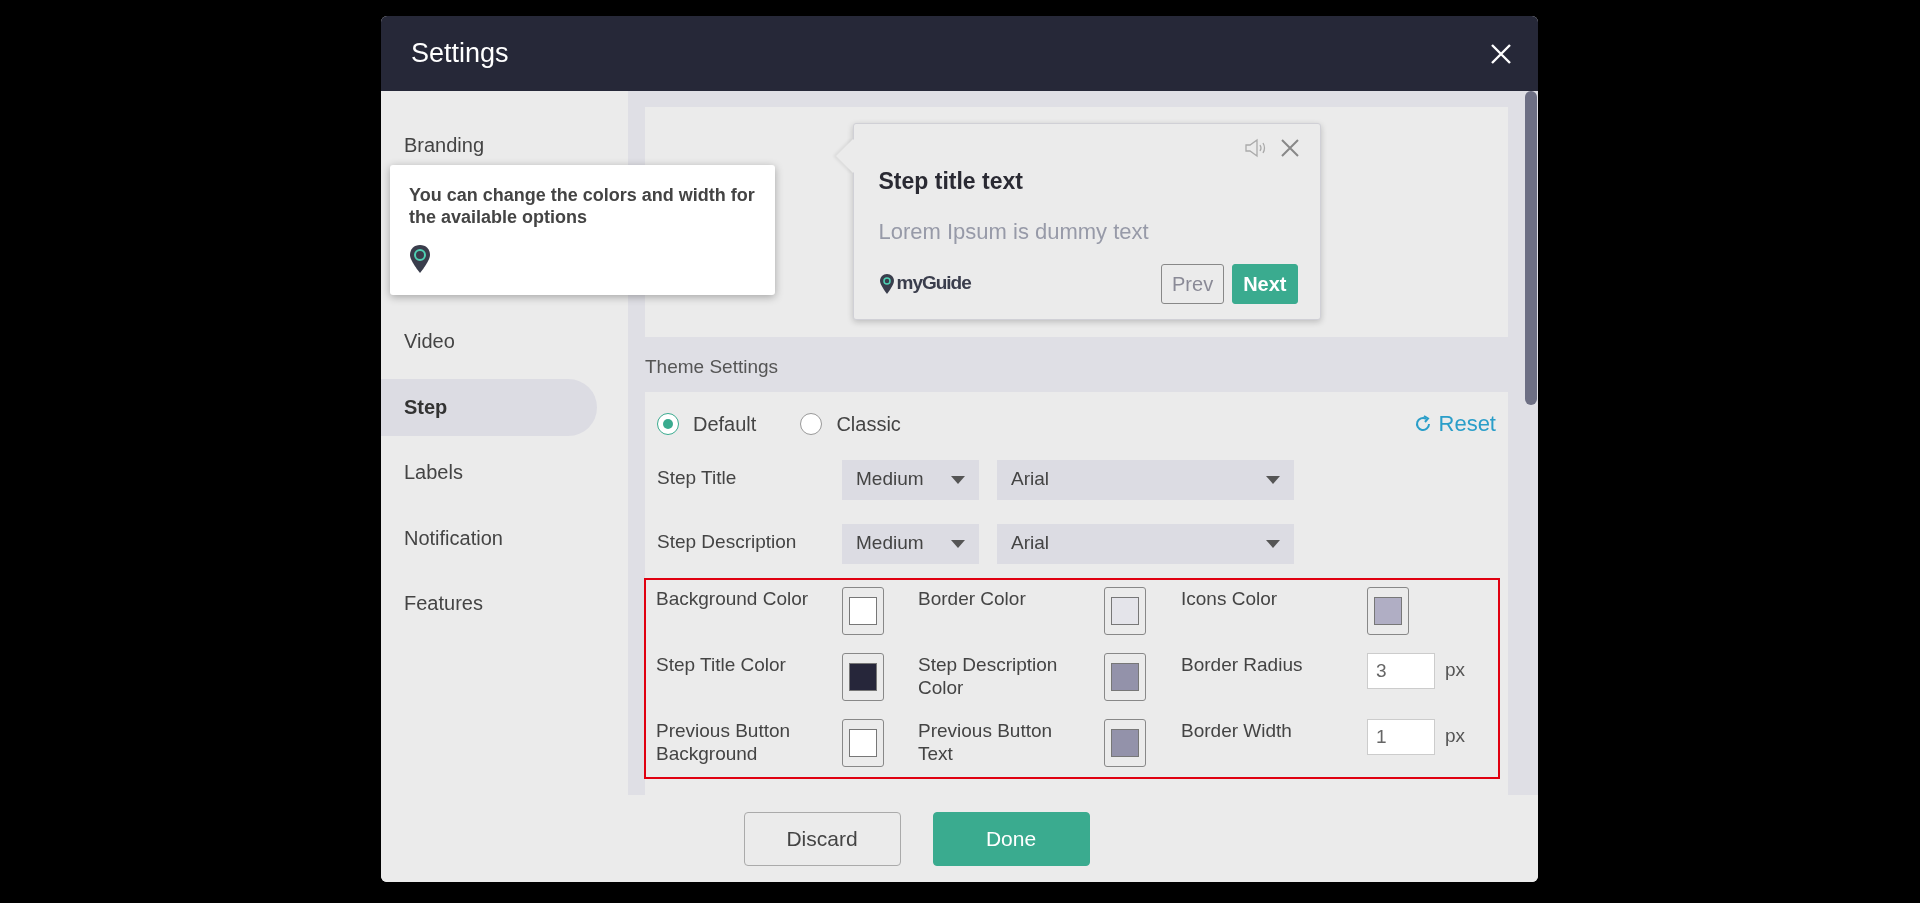  What do you see at coordinates (725, 423) in the screenshot?
I see `radio-label: Default` at bounding box center [725, 423].